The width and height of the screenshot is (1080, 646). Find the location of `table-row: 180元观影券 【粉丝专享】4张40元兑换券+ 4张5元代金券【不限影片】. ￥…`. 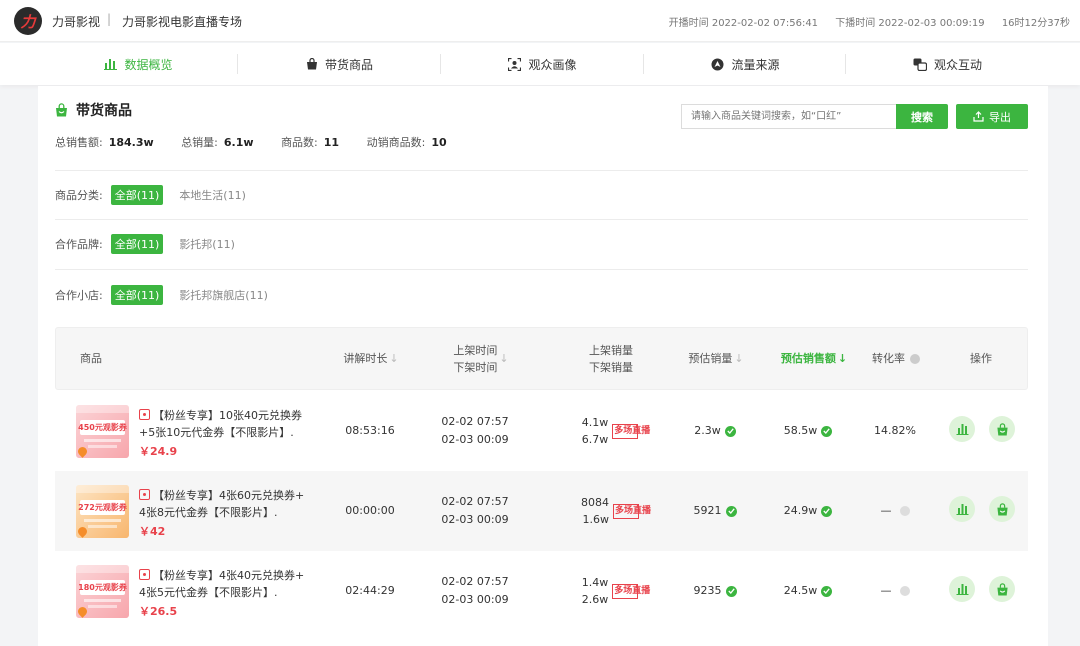

table-row: 180元观影券 【粉丝专享】4张40元兑换券+ 4张5元代金券【不限影片】. ￥… is located at coordinates (541, 591).